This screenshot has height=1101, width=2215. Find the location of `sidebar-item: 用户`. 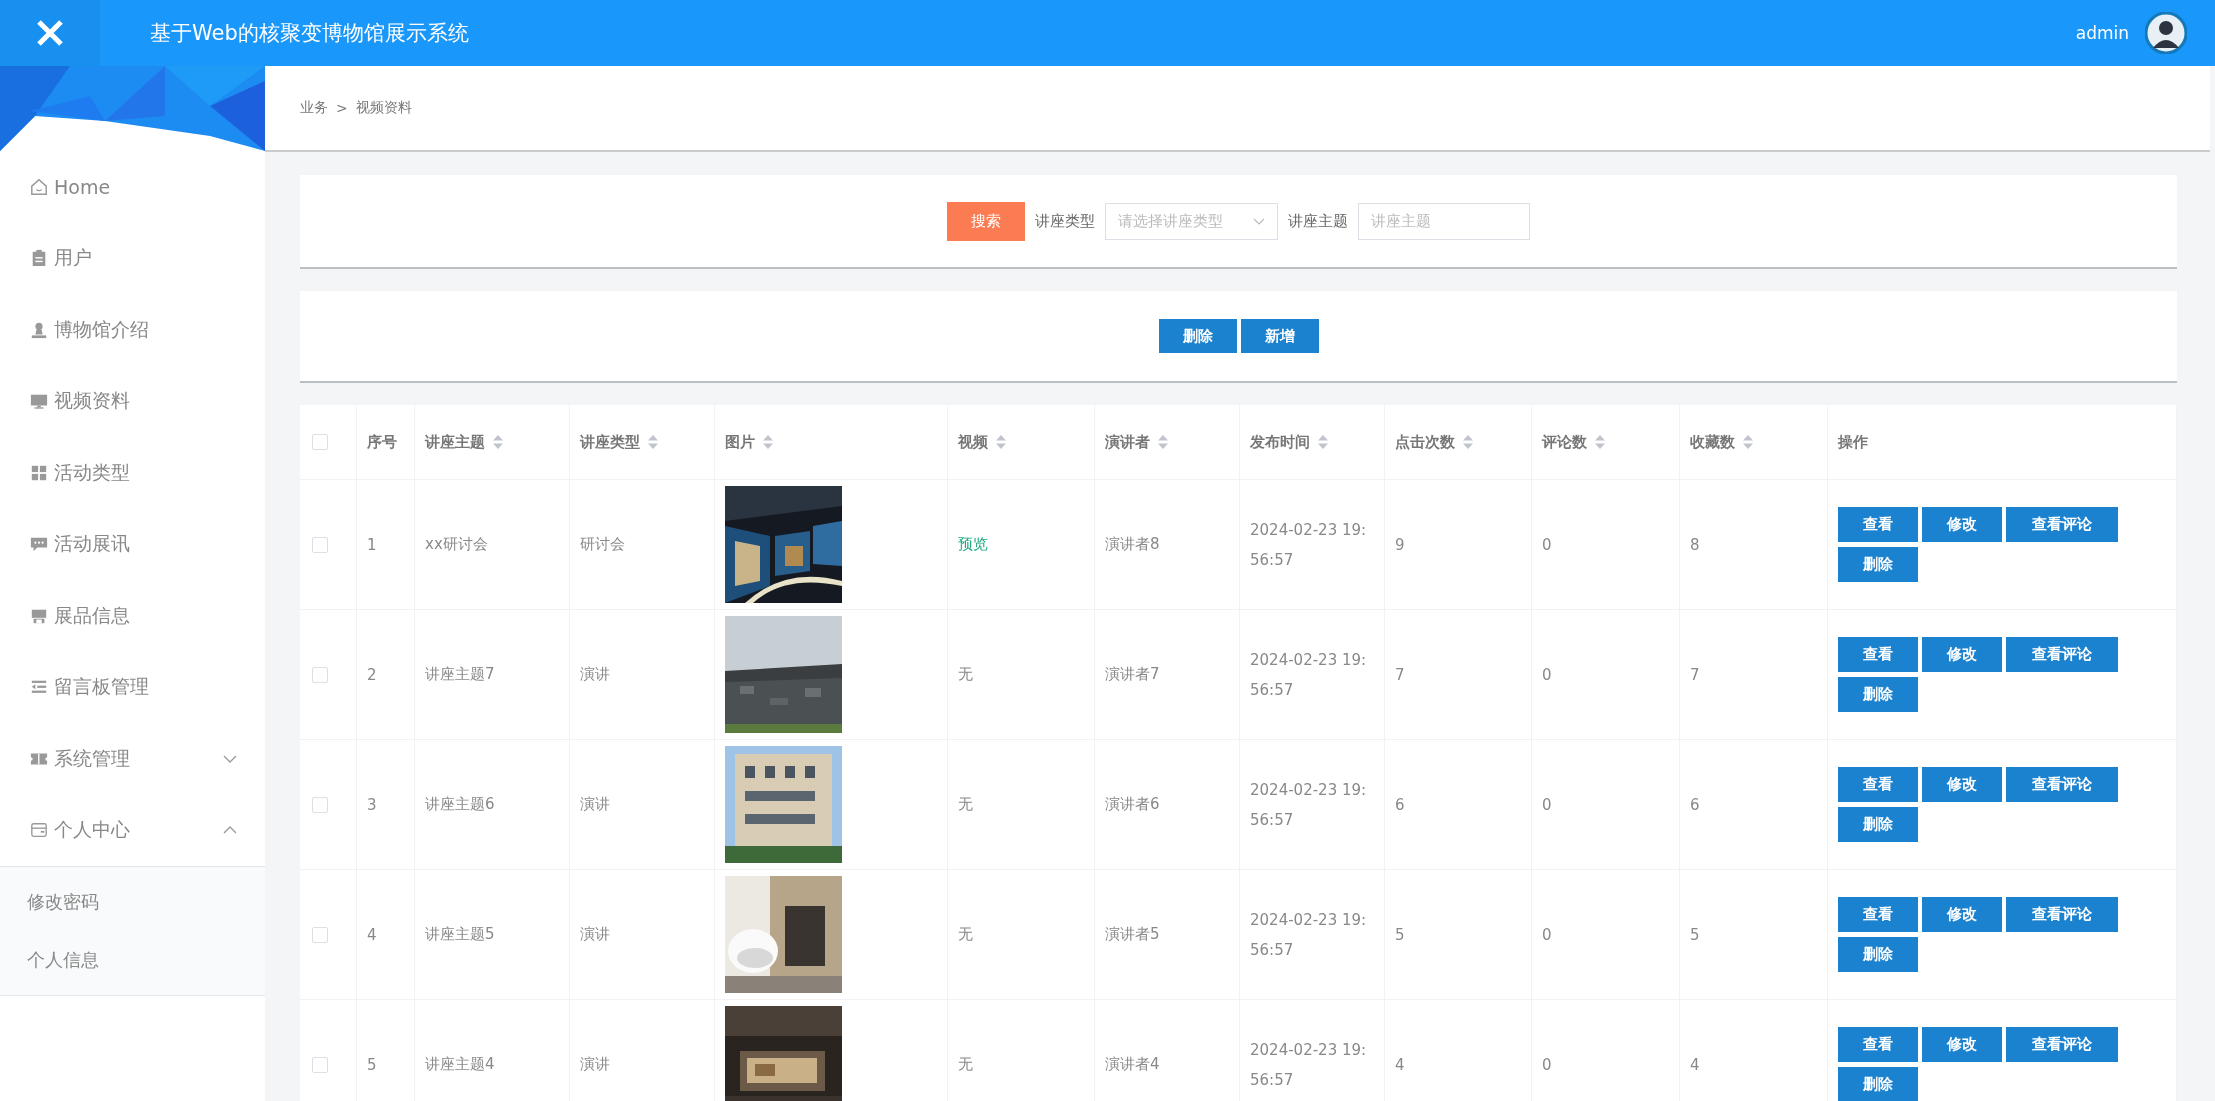

sidebar-item: 用户 is located at coordinates (132, 258).